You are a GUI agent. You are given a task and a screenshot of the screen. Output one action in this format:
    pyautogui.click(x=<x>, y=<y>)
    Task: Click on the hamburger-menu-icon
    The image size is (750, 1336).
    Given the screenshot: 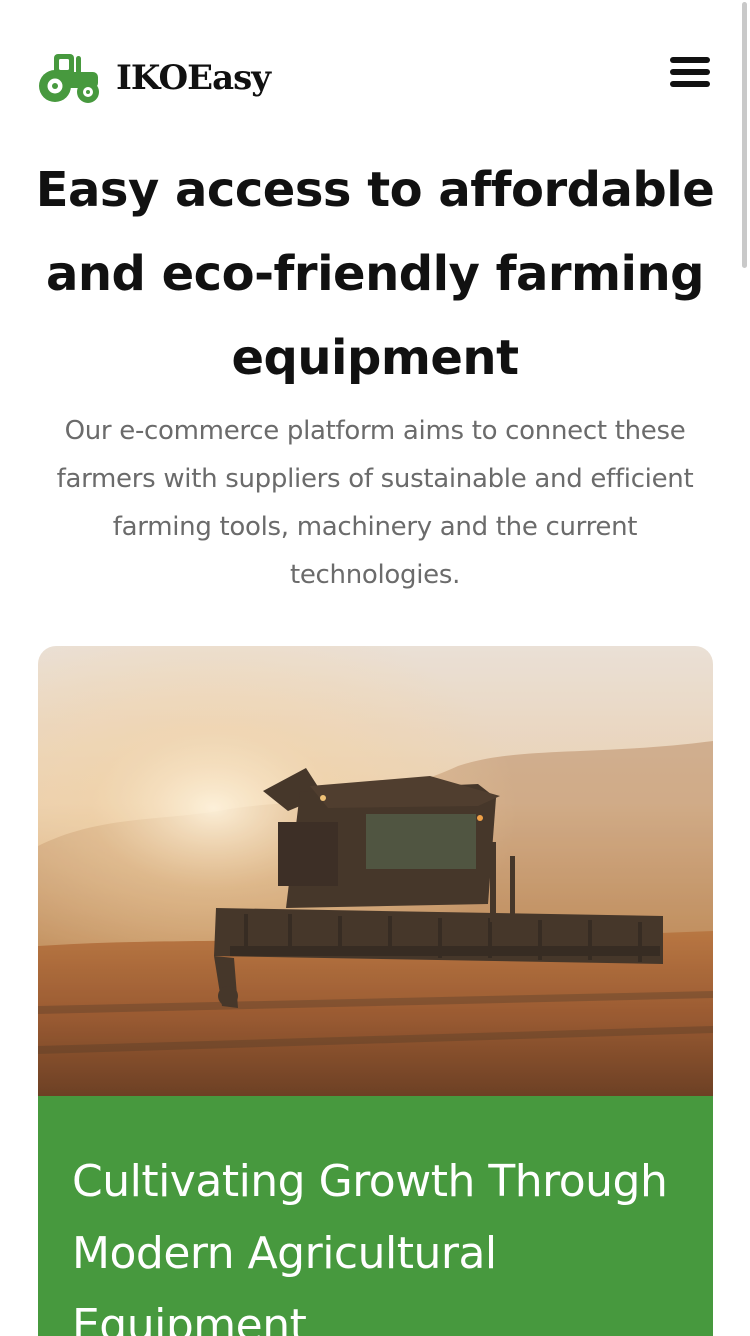 What is the action you would take?
    pyautogui.click(x=690, y=72)
    